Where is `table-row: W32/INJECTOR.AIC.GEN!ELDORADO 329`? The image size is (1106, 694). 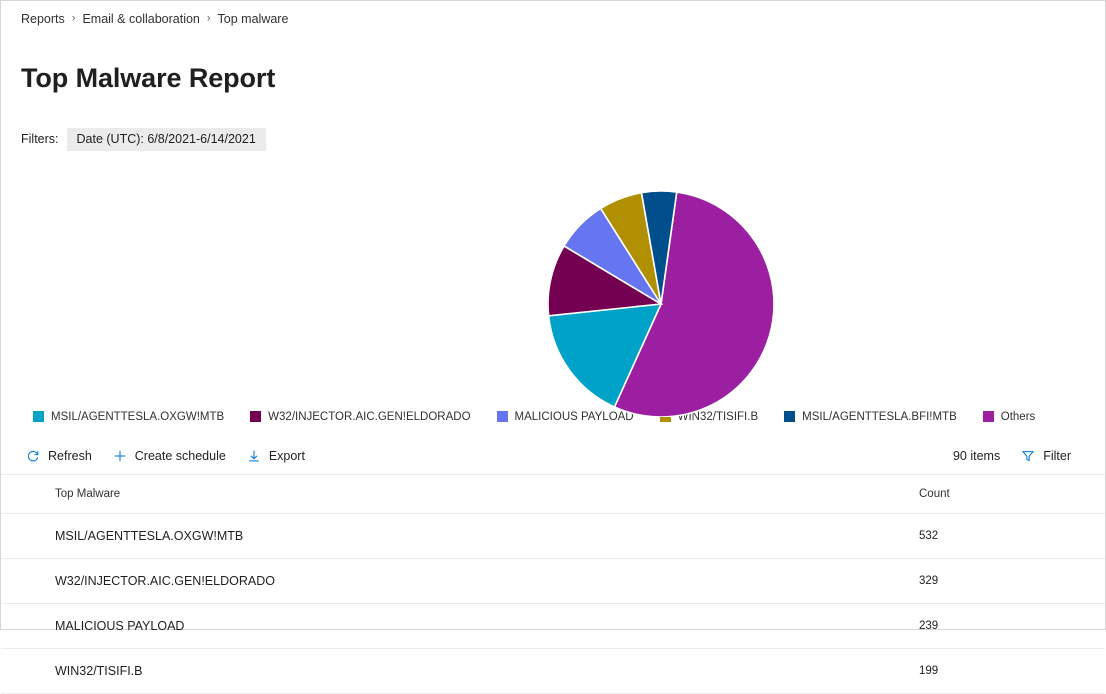 table-row: W32/INJECTOR.AIC.GEN!ELDORADO 329 is located at coordinates (553, 581).